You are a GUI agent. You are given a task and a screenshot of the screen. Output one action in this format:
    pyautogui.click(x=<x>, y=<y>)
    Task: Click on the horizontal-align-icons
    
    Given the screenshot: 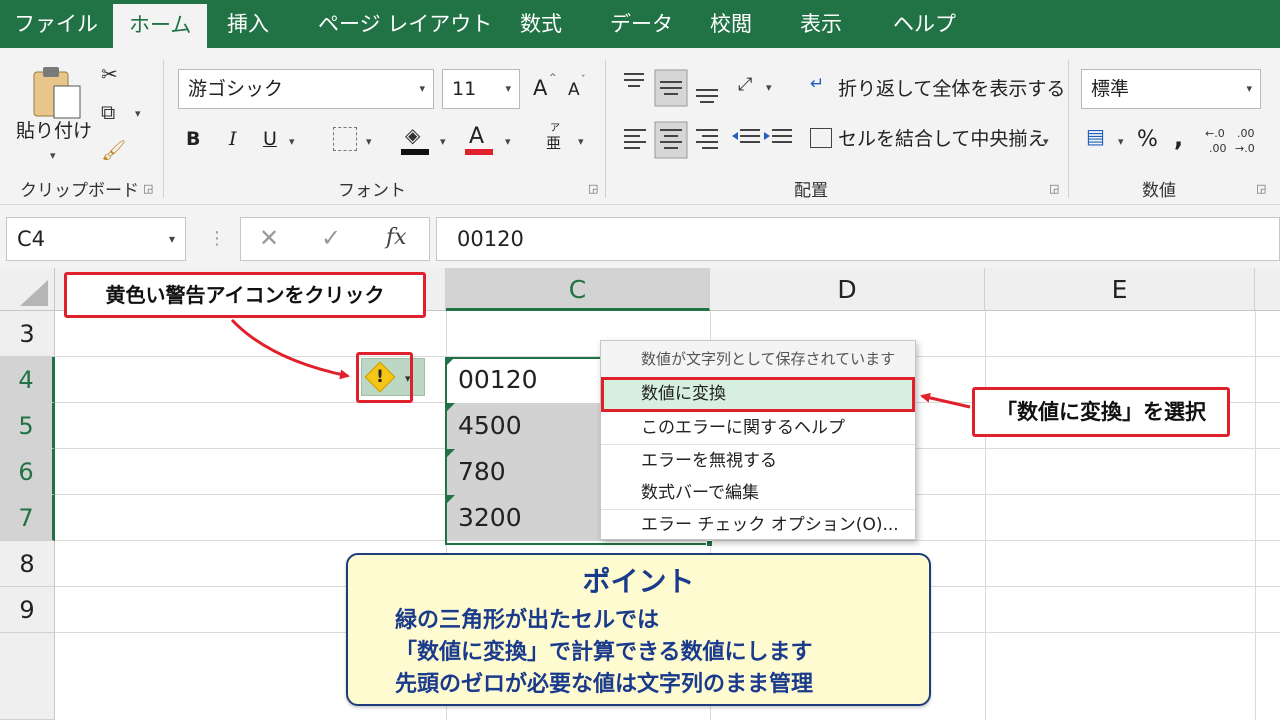 What is the action you would take?
    pyautogui.click(x=710, y=140)
    